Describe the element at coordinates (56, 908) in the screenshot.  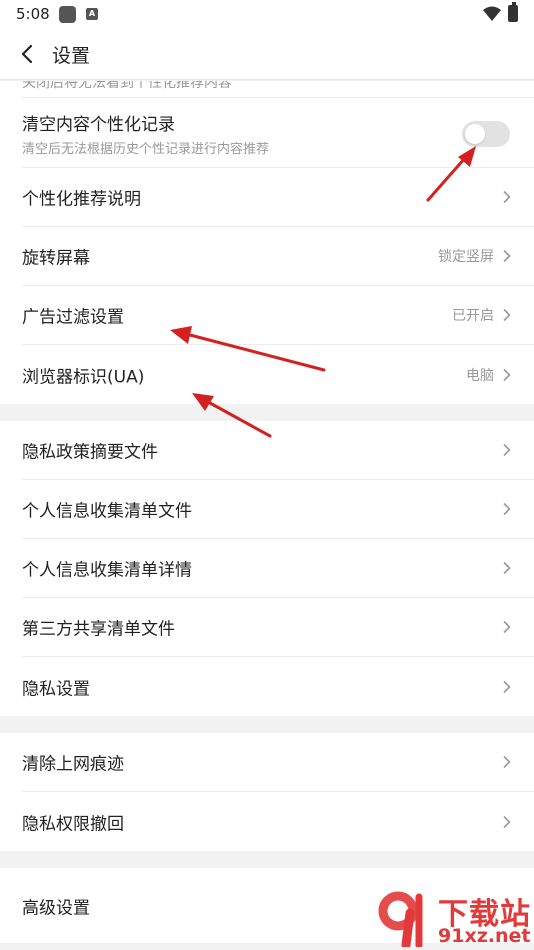
I see `row-label: 高级设置` at that location.